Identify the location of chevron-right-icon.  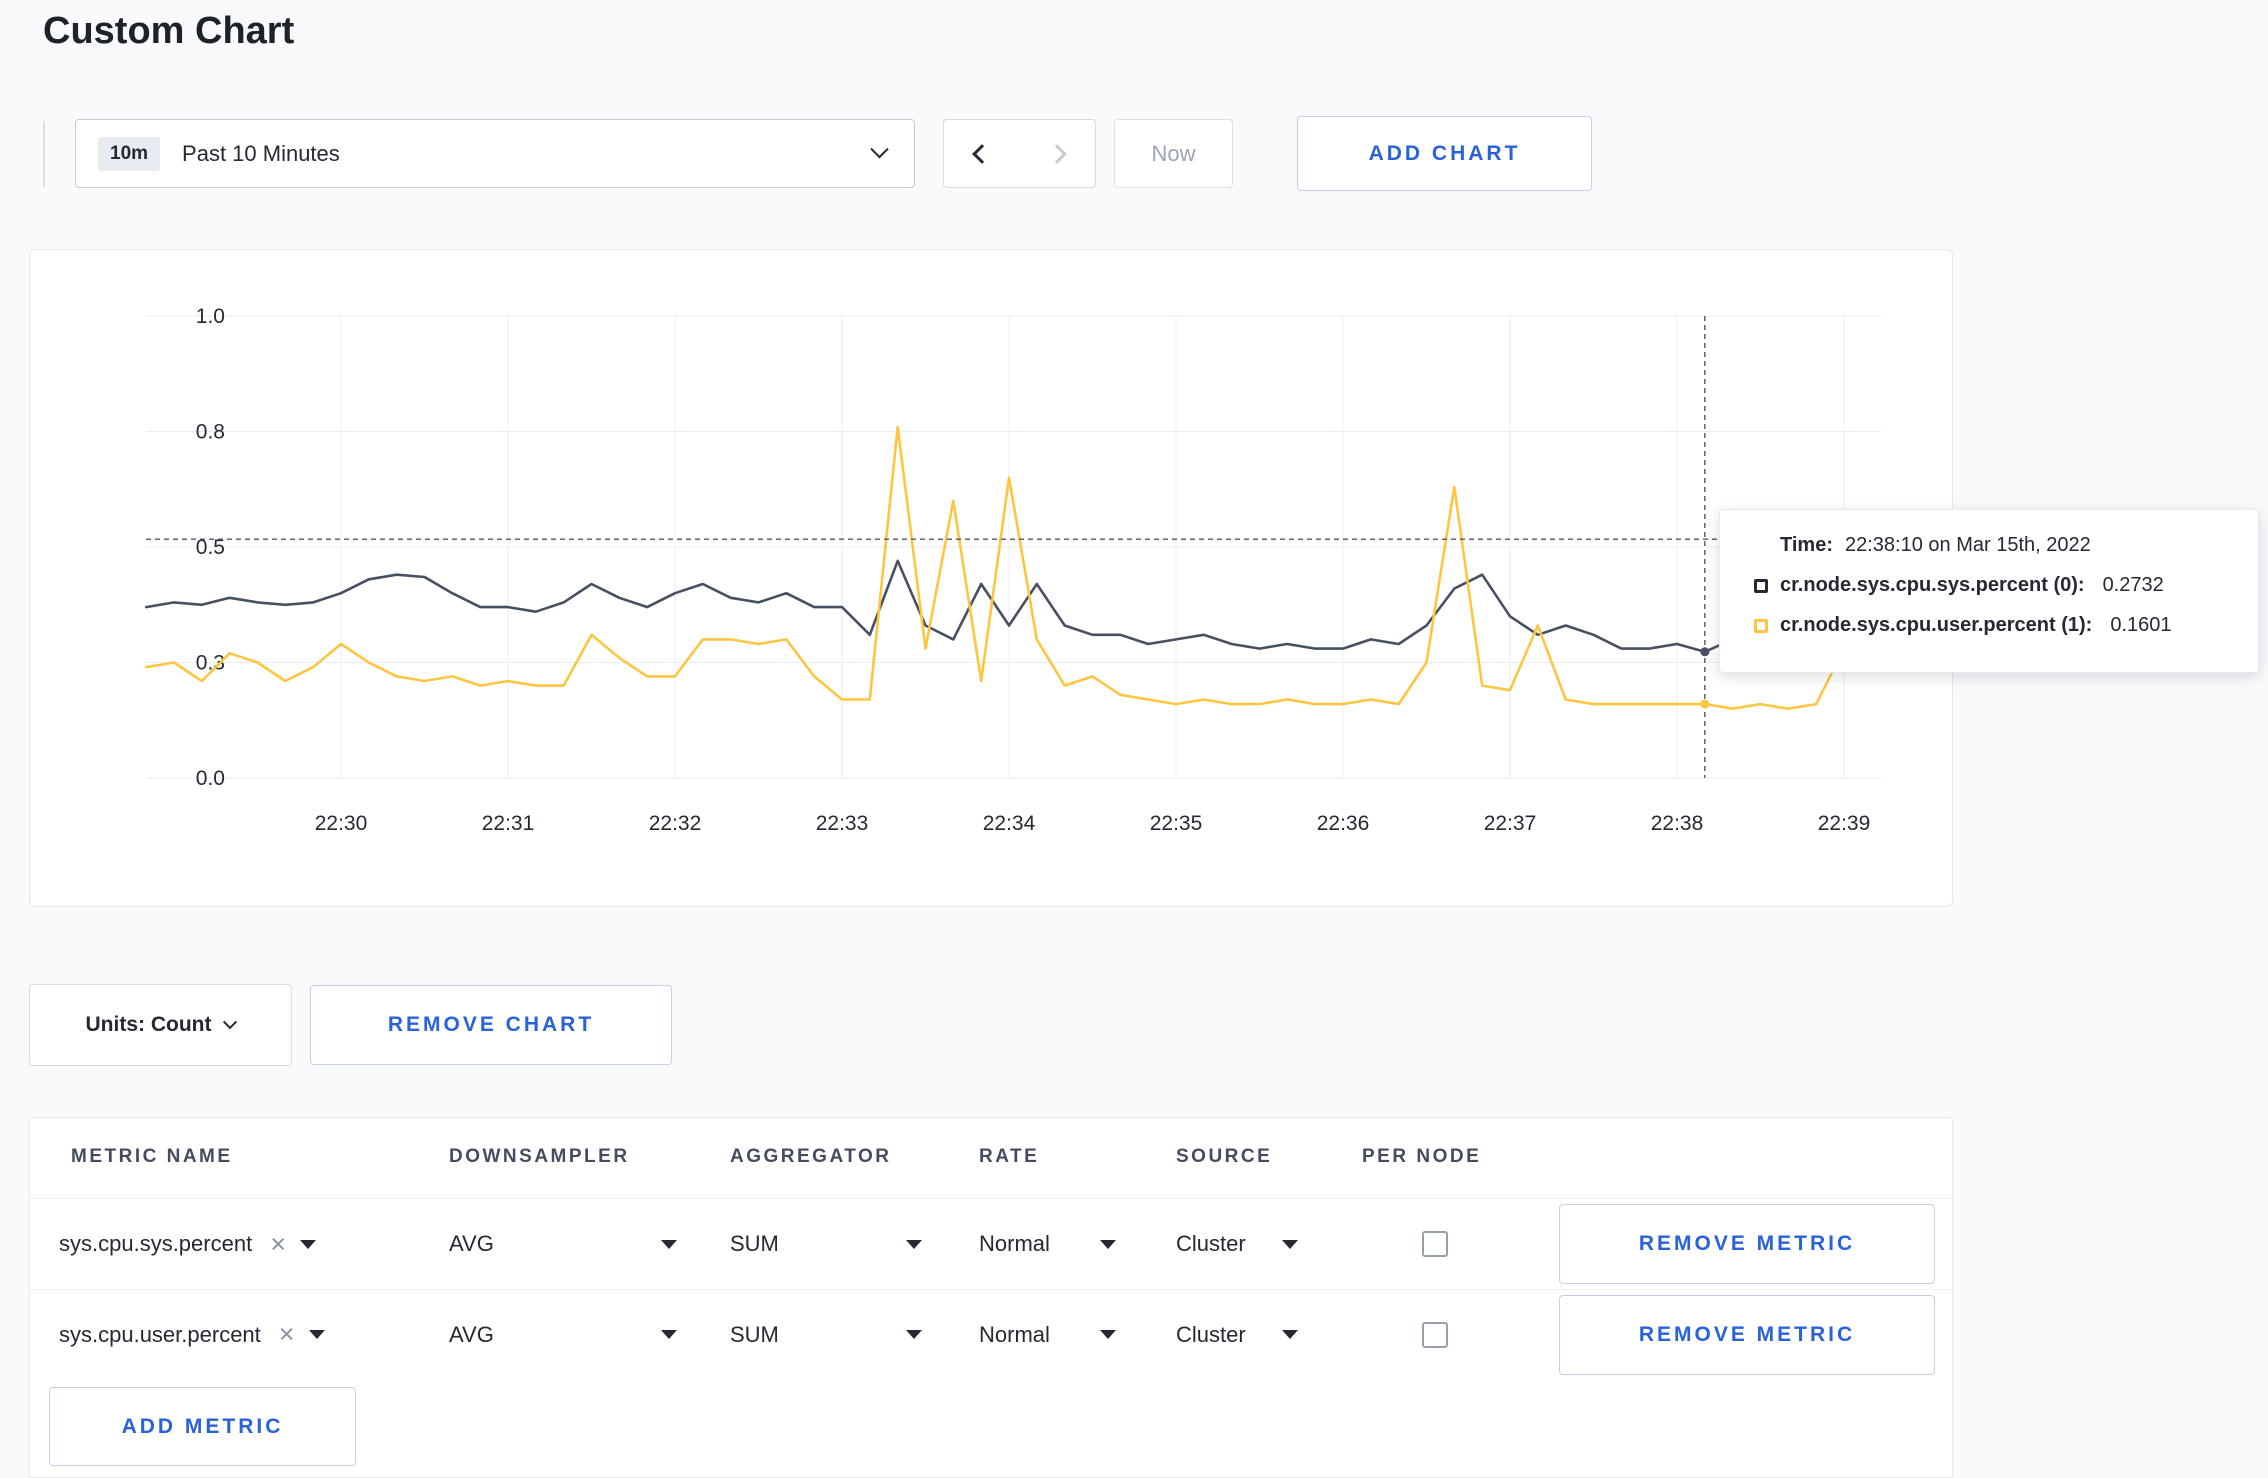
(1057, 153).